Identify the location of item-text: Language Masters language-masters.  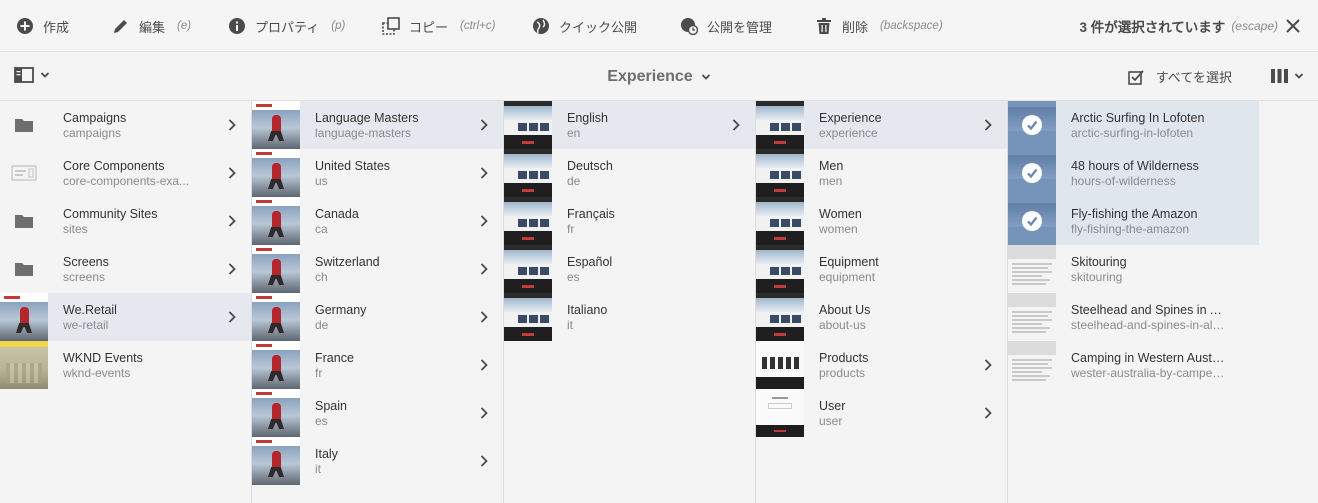
(392, 125).